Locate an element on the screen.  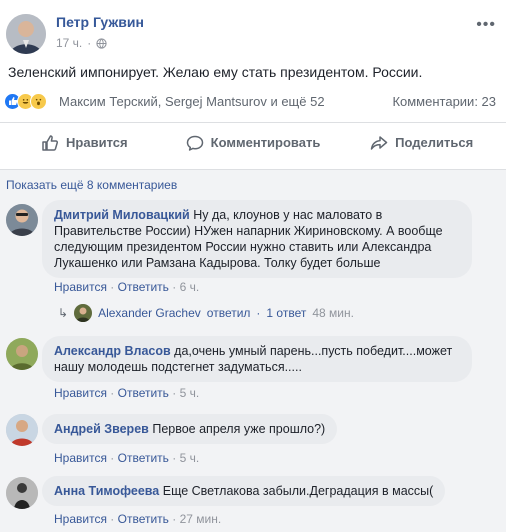
comment-time: 27 мин. is located at coordinates (201, 519).